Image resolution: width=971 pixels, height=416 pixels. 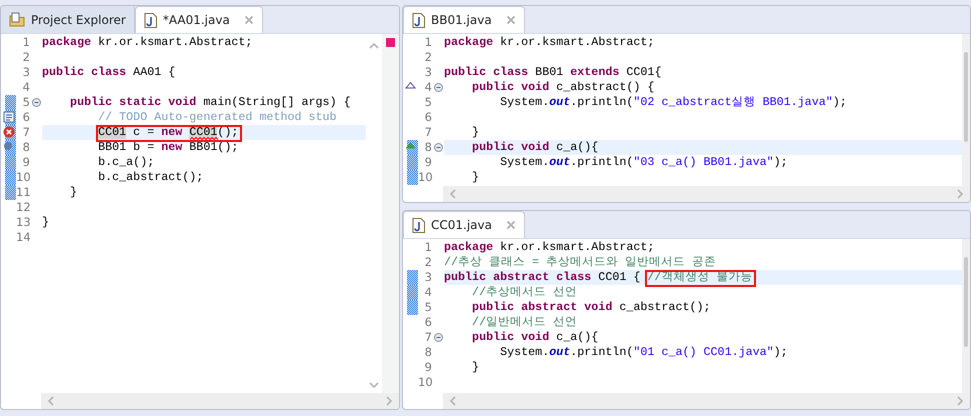 I want to click on line-number: 14, so click(x=23, y=237).